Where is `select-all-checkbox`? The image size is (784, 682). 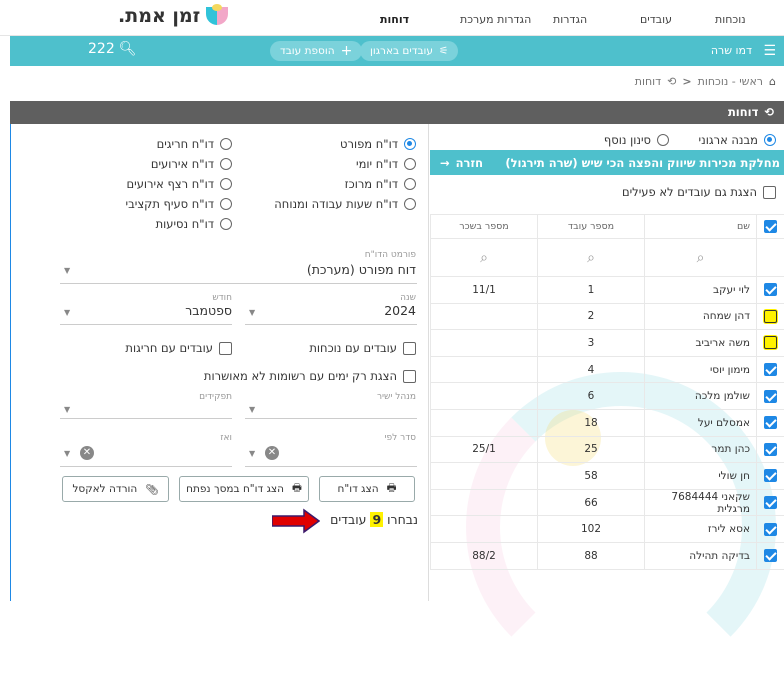
select-all-checkbox is located at coordinates (770, 226).